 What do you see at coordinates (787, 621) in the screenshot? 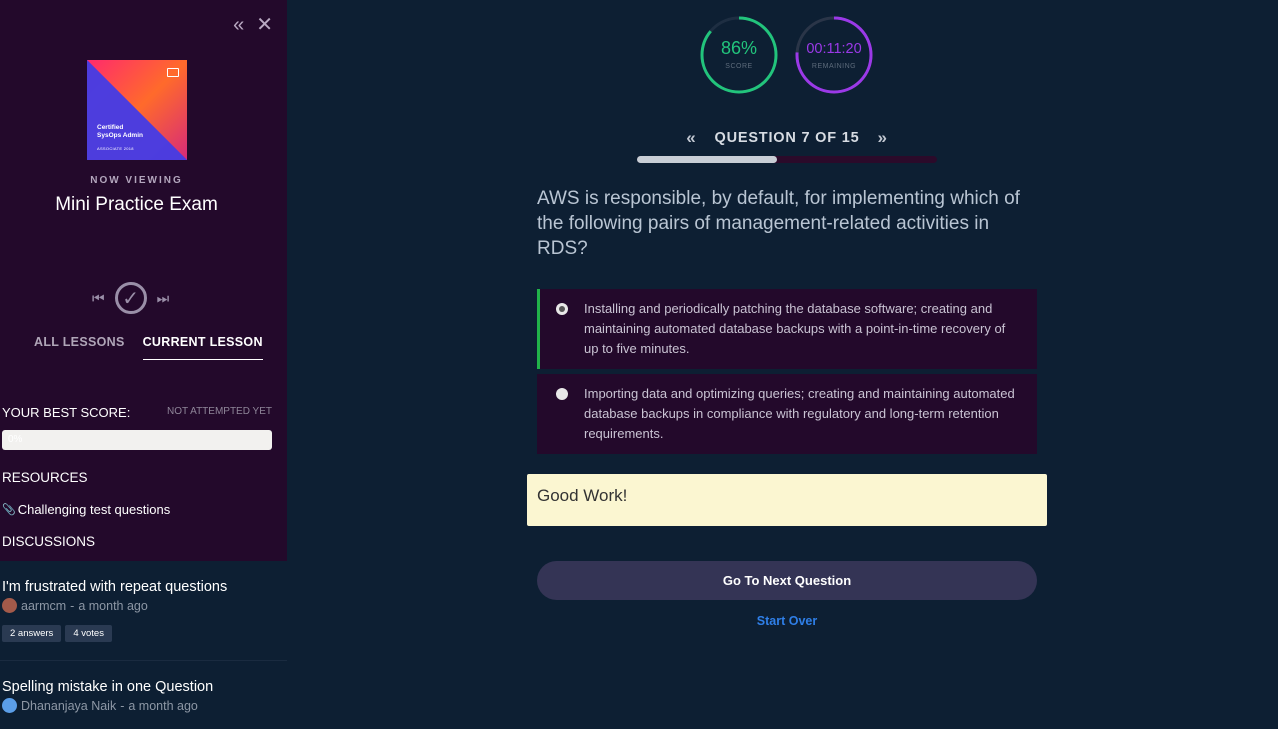
I see `start-over-link: Start Over` at bounding box center [787, 621].